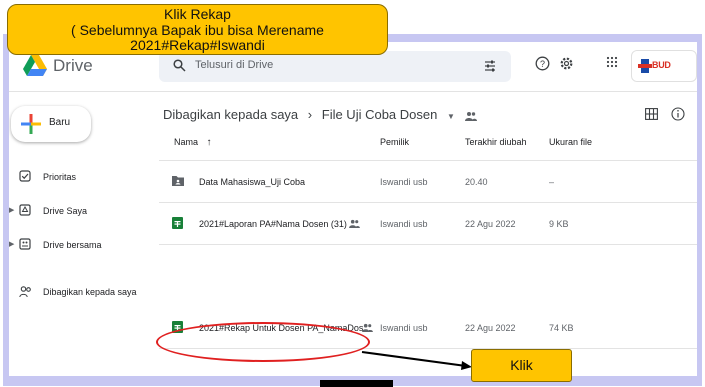  I want to click on klik-callout: Klik, so click(521, 365).